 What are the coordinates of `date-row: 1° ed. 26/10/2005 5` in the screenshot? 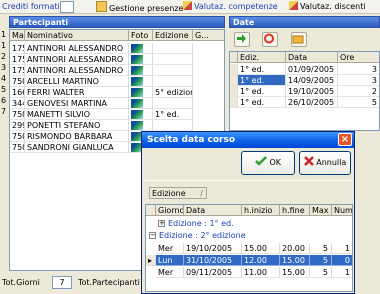 It's located at (304, 102).